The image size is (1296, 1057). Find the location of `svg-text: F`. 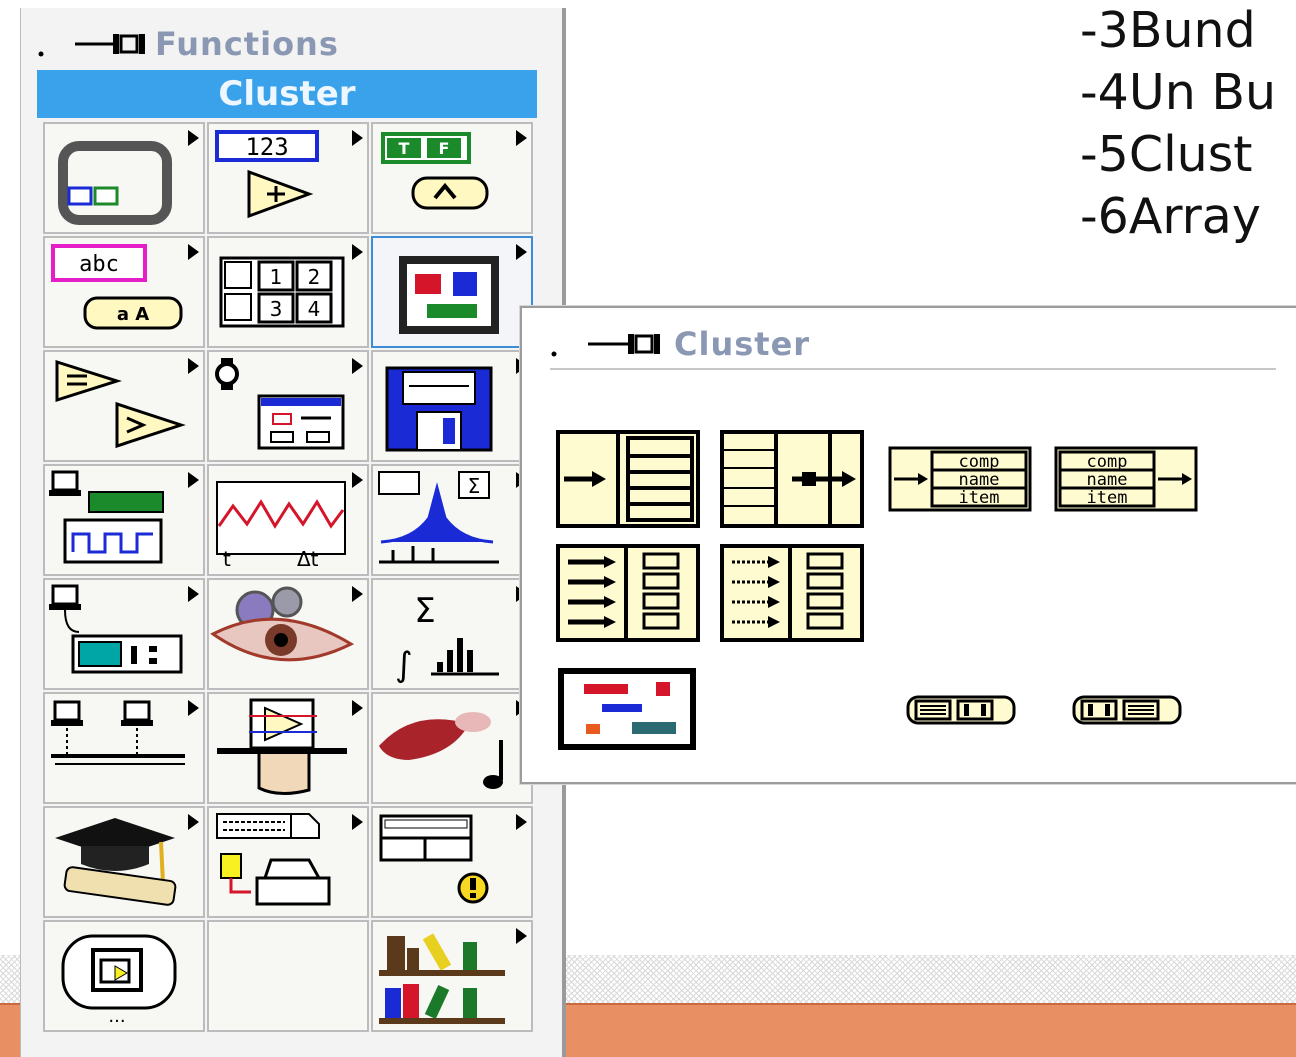

svg-text: F is located at coordinates (444, 148).